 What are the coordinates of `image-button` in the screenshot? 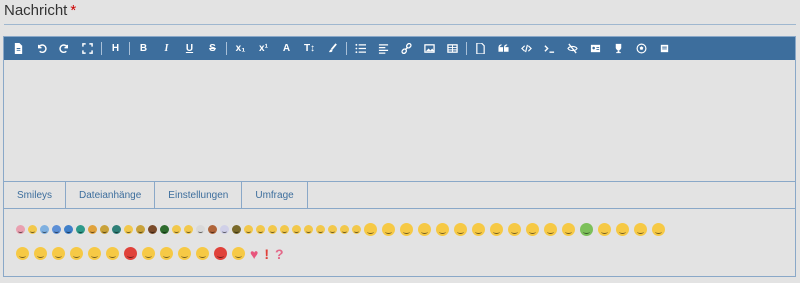 It's located at (429, 48).